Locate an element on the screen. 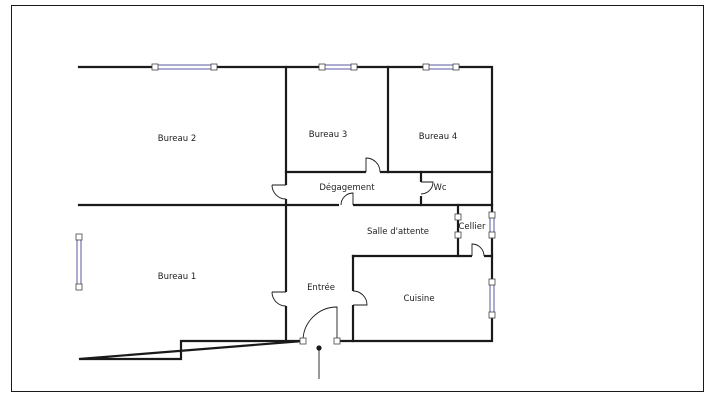  label-bureau-1: Bureau 1 is located at coordinates (177, 277).